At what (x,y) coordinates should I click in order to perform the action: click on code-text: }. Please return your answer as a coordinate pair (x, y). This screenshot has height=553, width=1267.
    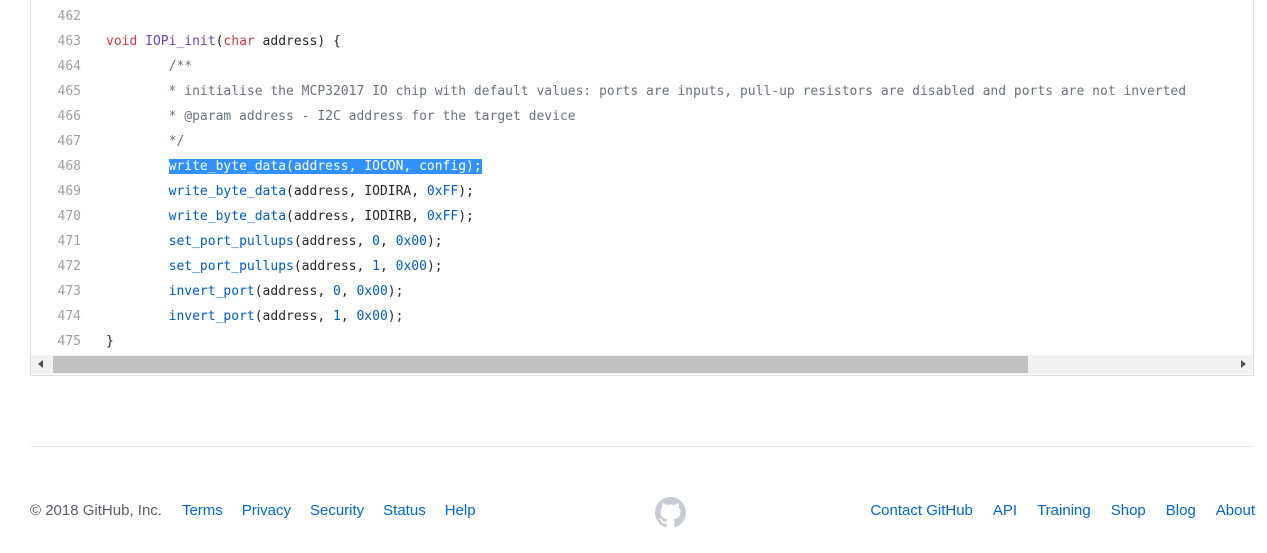
    Looking at the image, I should click on (110, 341).